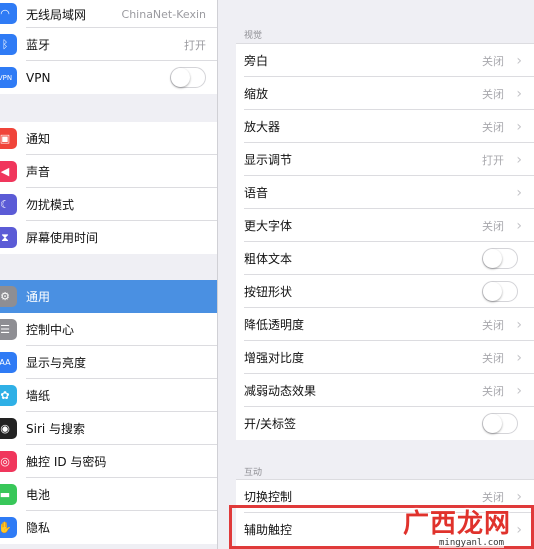 Image resolution: width=534 pixels, height=549 pixels. What do you see at coordinates (108, 329) in the screenshot?
I see `sidebar-item-control-center: ☰ 控制中心` at bounding box center [108, 329].